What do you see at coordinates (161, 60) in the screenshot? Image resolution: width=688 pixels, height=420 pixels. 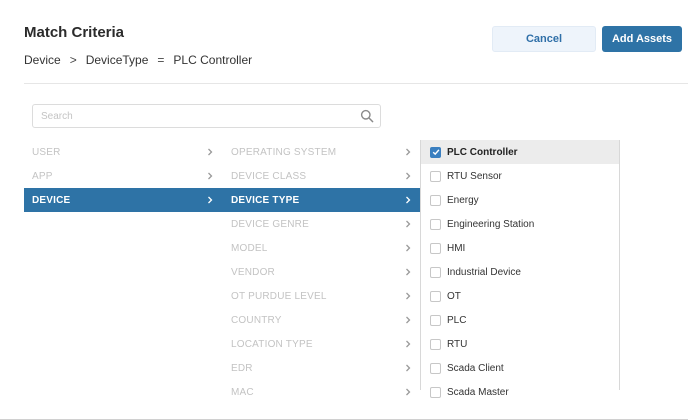 I see `breadcrumb-equals: =` at bounding box center [161, 60].